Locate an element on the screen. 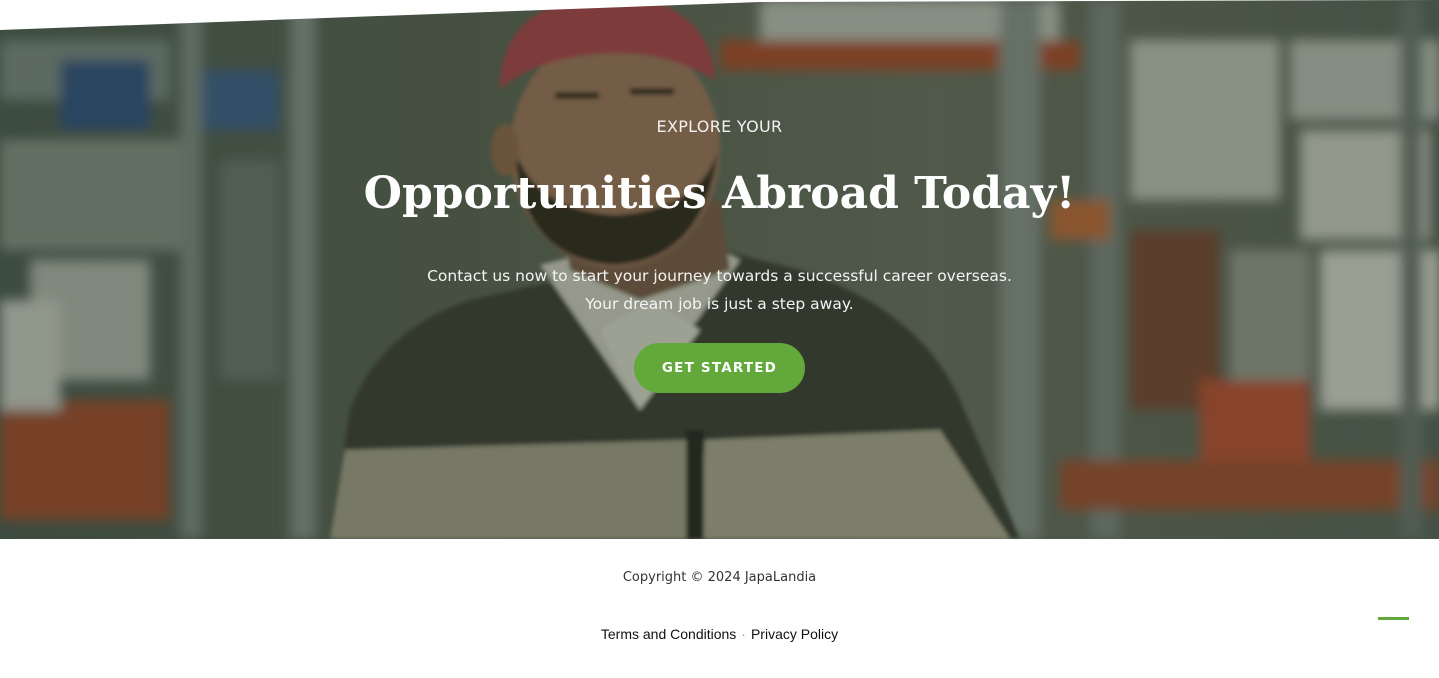  terms-link: Terms and Conditions is located at coordinates (668, 634).